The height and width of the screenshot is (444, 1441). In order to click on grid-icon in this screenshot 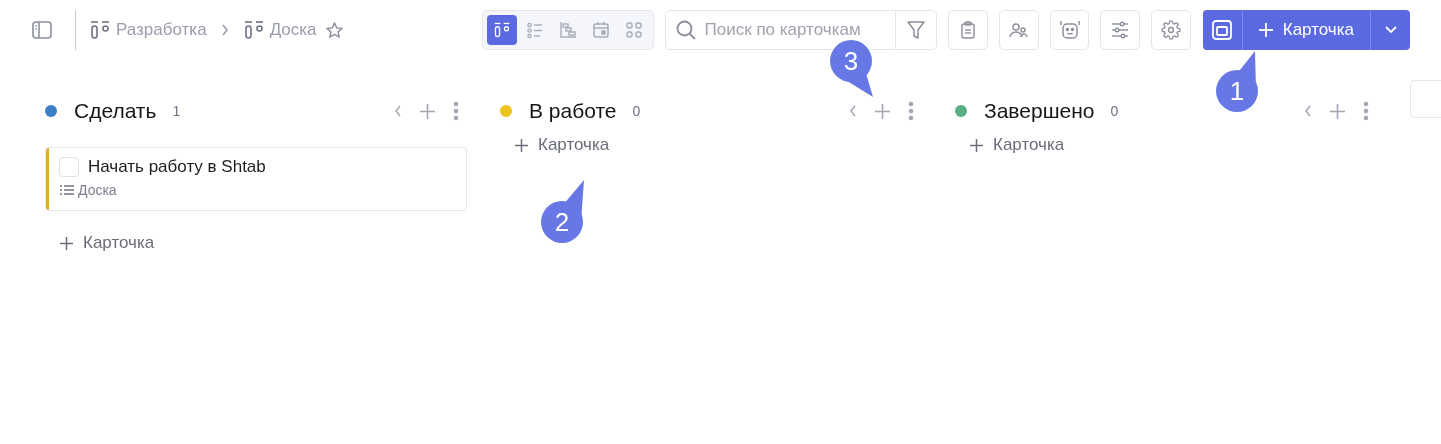, I will do `click(633, 30)`.